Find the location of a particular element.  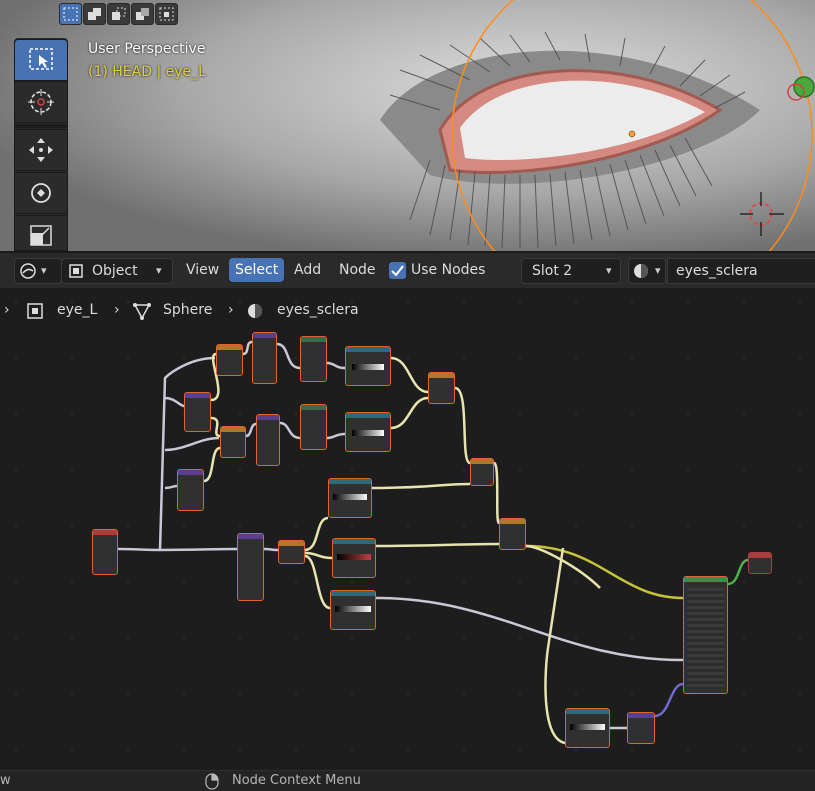

cursor-tool is located at coordinates (41, 102).